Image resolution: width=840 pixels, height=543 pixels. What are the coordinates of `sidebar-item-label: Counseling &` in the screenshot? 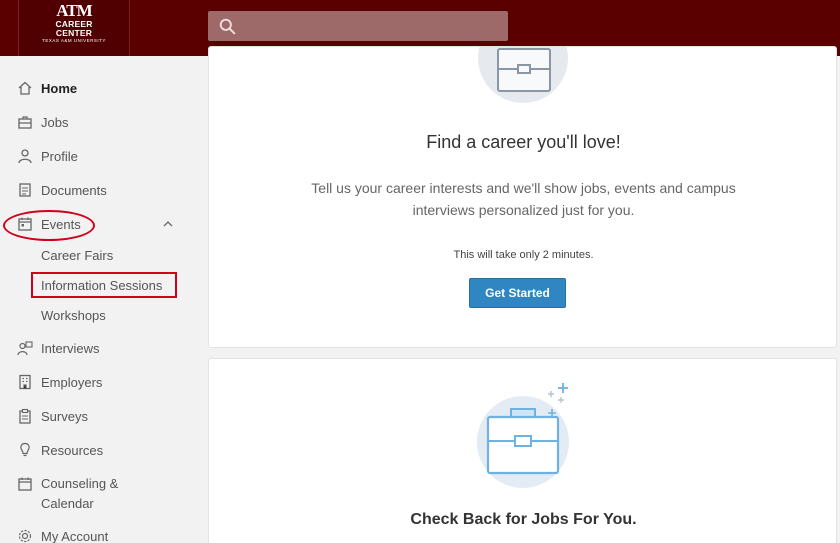 It's located at (80, 483).